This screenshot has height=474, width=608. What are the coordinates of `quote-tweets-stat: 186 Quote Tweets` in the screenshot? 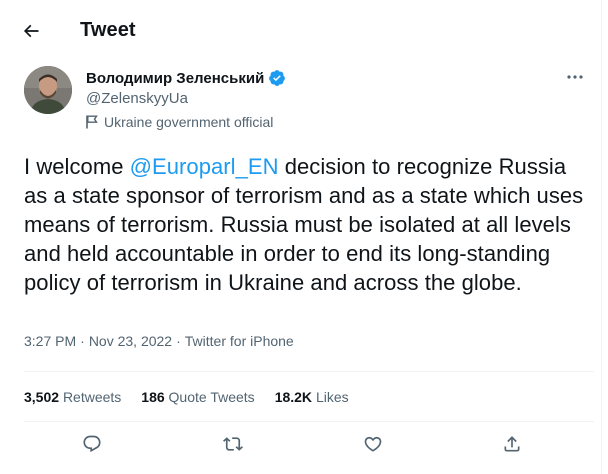 It's located at (197, 397).